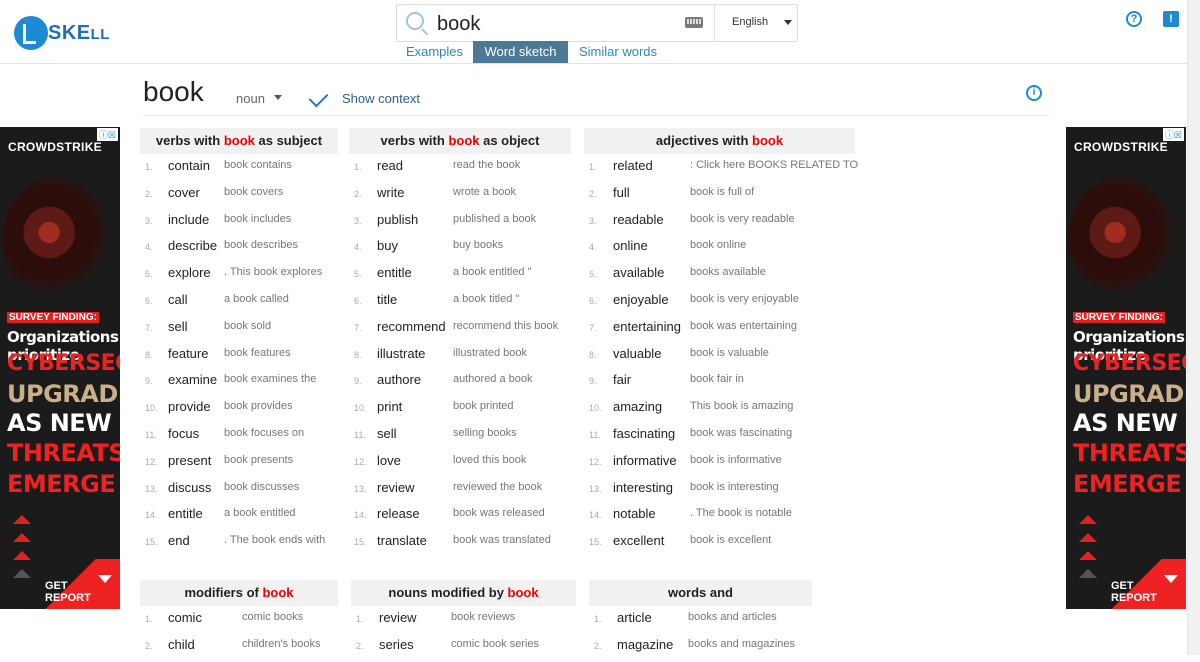  Describe the element at coordinates (411, 327) in the screenshot. I see `collocate-word: recommend` at that location.